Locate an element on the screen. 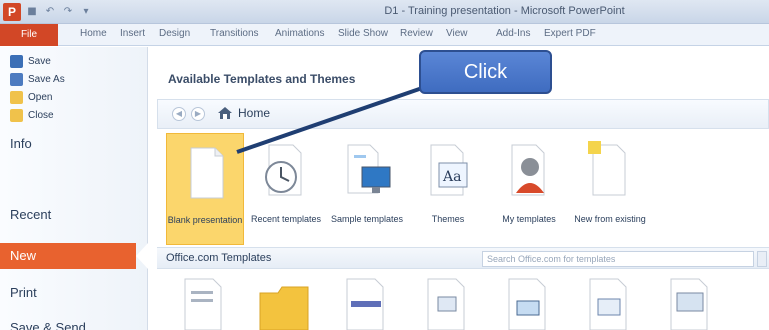 Image resolution: width=769 pixels, height=330 pixels. callout-arrow is located at coordinates (332, 119).